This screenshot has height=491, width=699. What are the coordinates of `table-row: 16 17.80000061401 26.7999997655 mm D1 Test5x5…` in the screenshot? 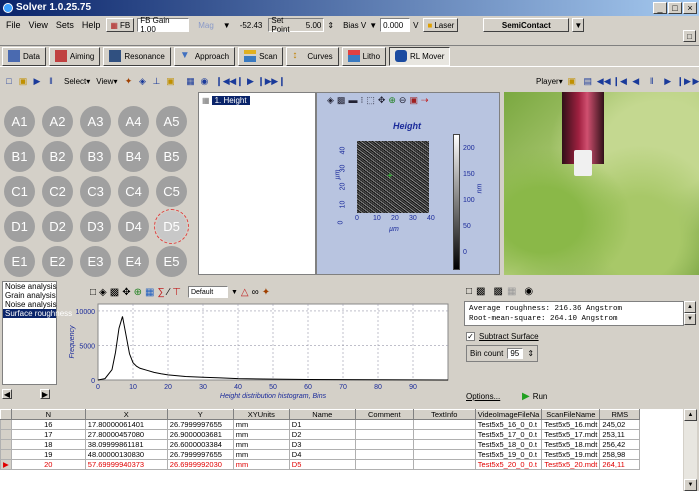 It's located at (320, 424).